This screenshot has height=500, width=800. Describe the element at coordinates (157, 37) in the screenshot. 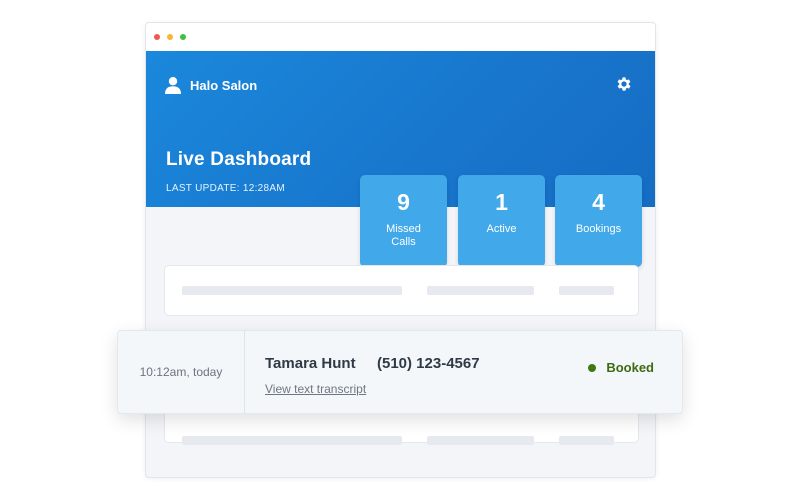

I see `close-window-button` at that location.